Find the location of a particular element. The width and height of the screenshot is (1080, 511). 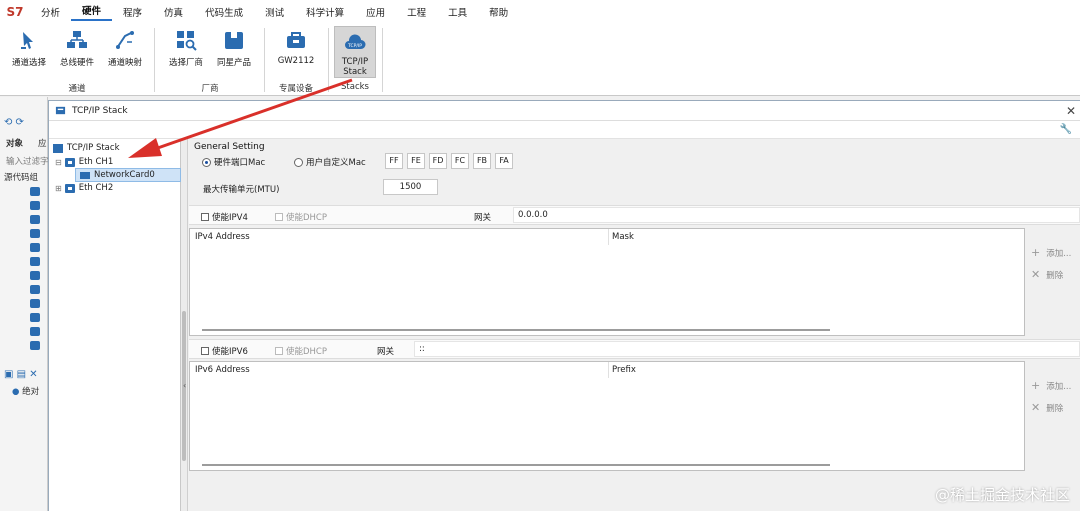

watermark: @稀土掘金技术社区 is located at coordinates (1002, 495).